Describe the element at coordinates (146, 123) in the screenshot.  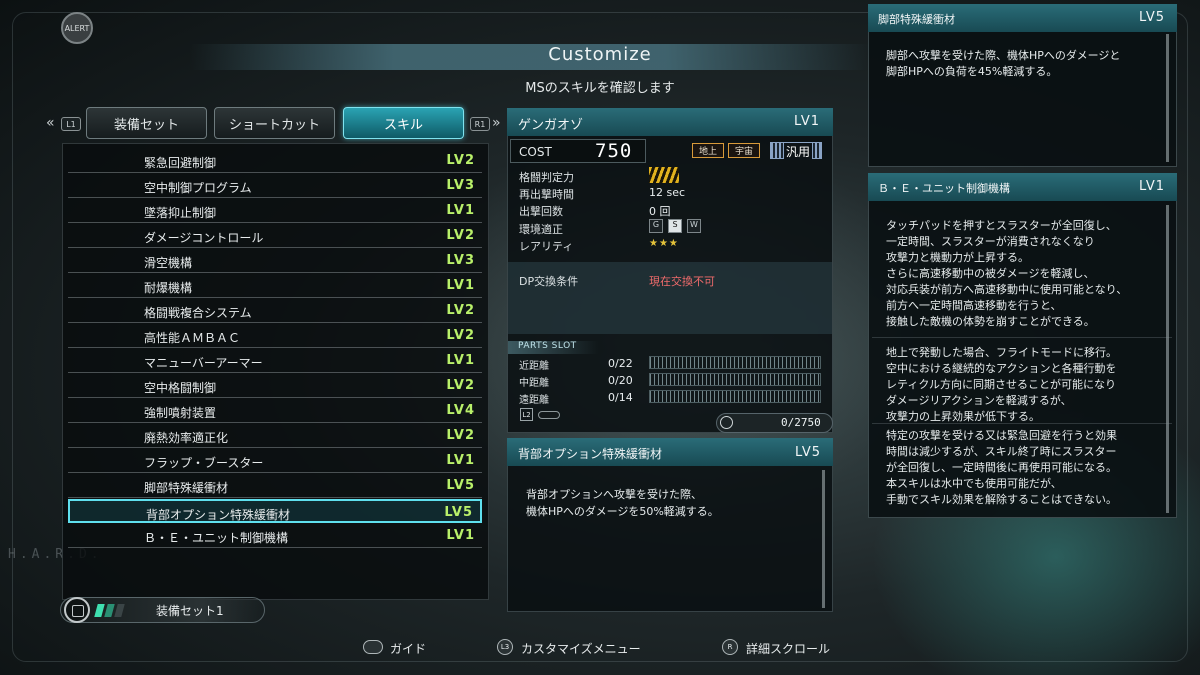
I see `tab-equipment-set: 装備セット` at that location.